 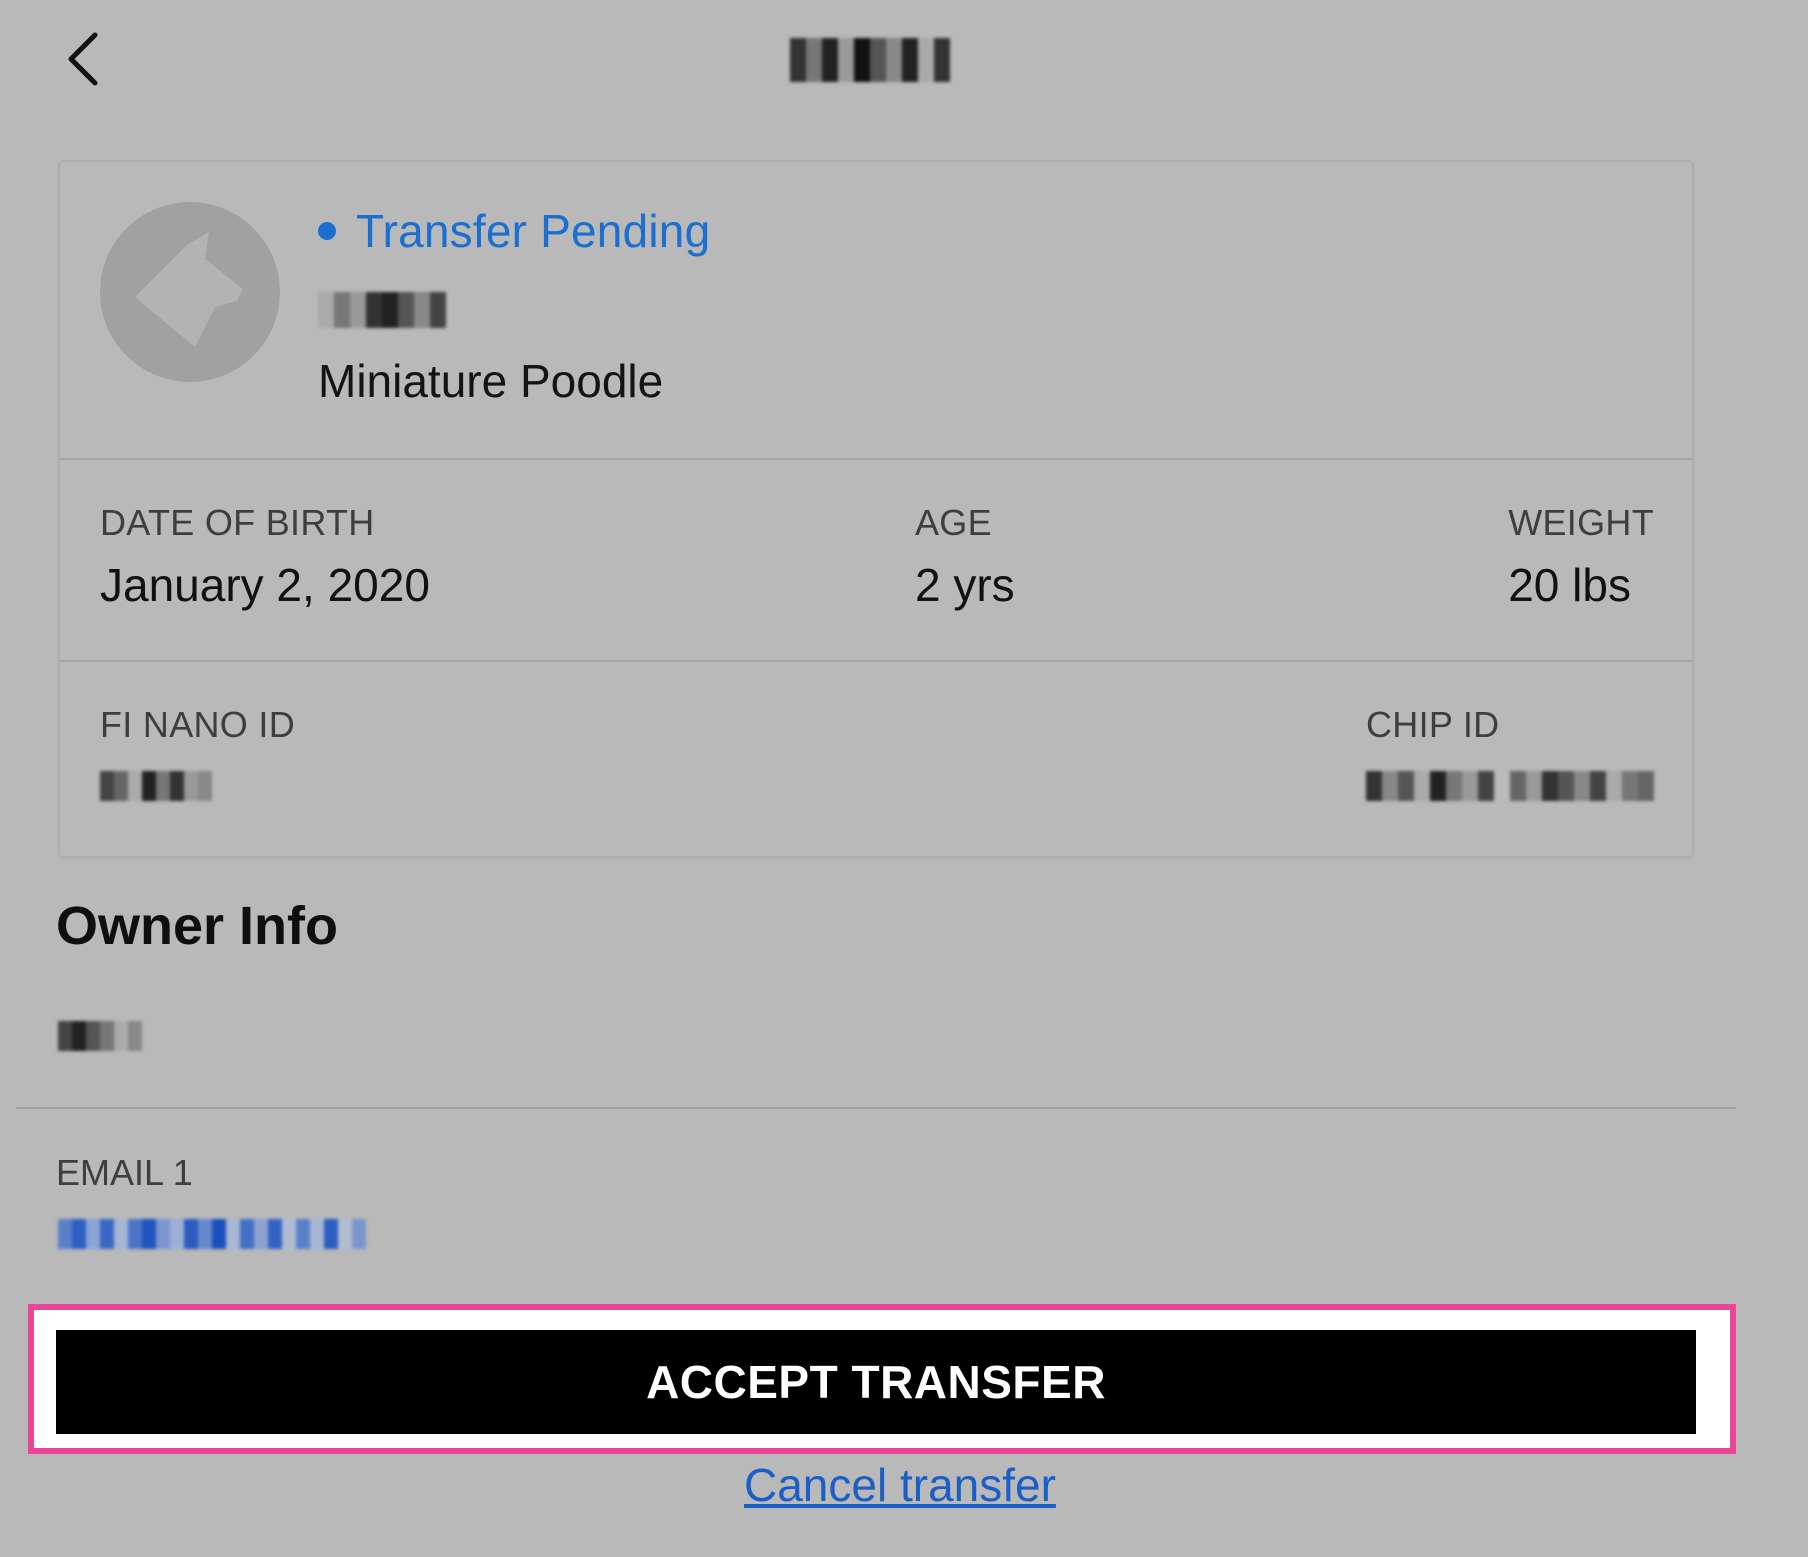 I want to click on owner-name-masked, so click(x=100, y=1036).